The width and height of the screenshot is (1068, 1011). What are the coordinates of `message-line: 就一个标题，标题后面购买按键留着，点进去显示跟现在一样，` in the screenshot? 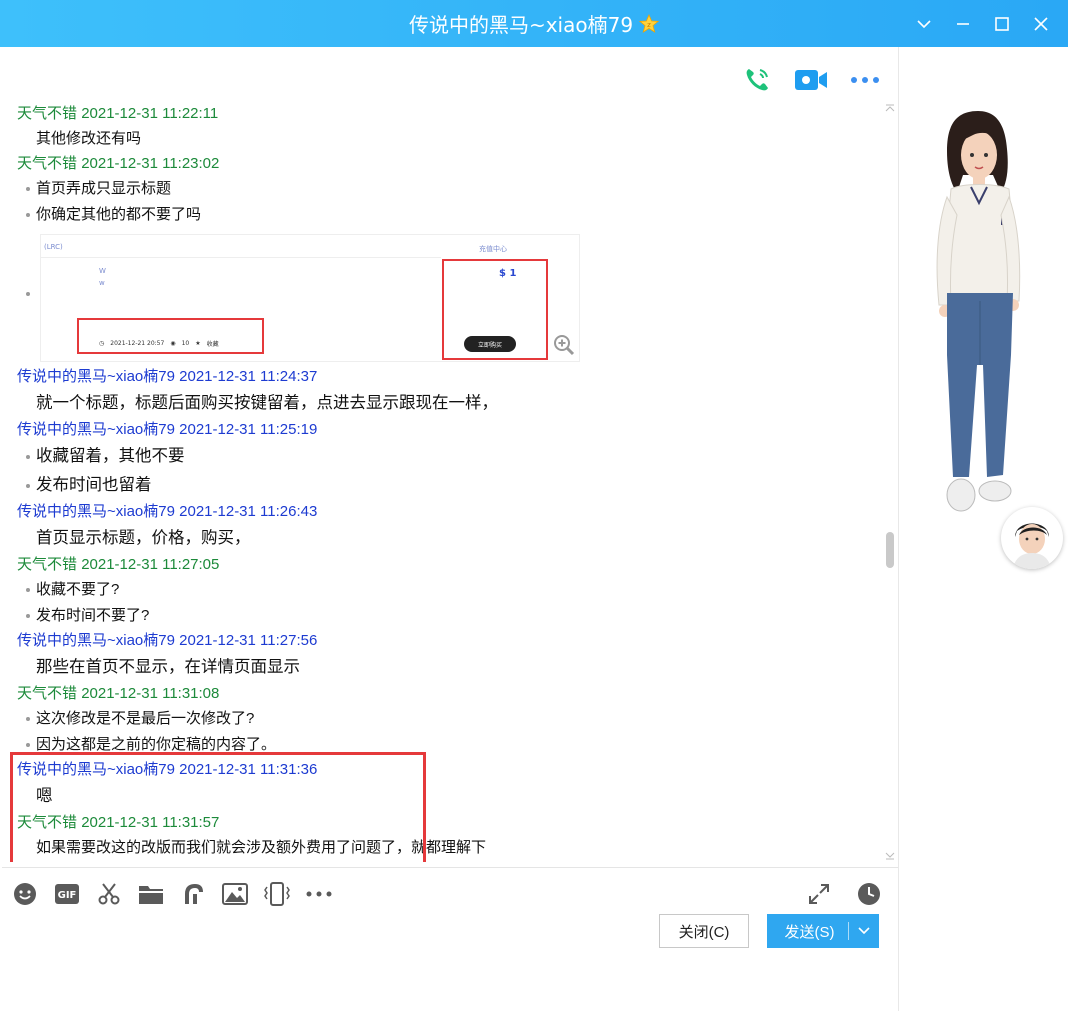 It's located at (267, 403).